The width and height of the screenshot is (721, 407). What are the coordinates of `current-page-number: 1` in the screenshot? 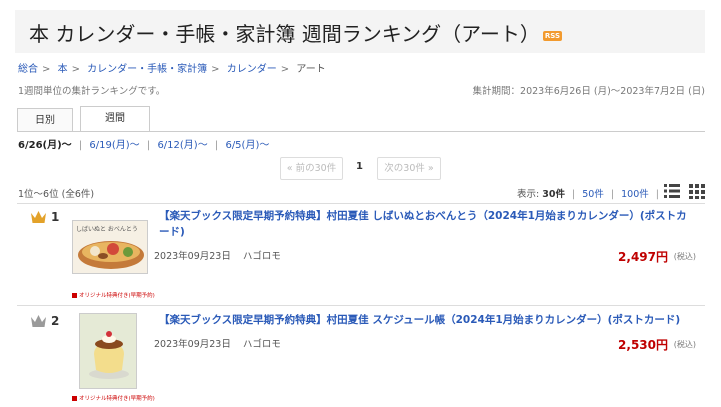 It's located at (359, 166).